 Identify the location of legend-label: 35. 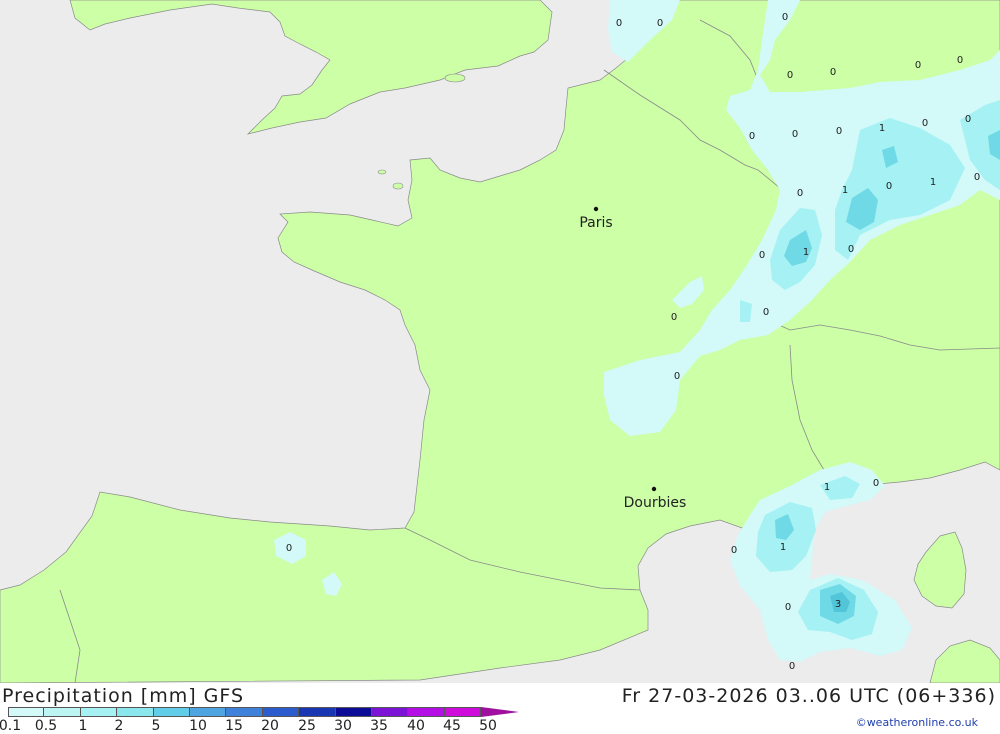
(379, 726).